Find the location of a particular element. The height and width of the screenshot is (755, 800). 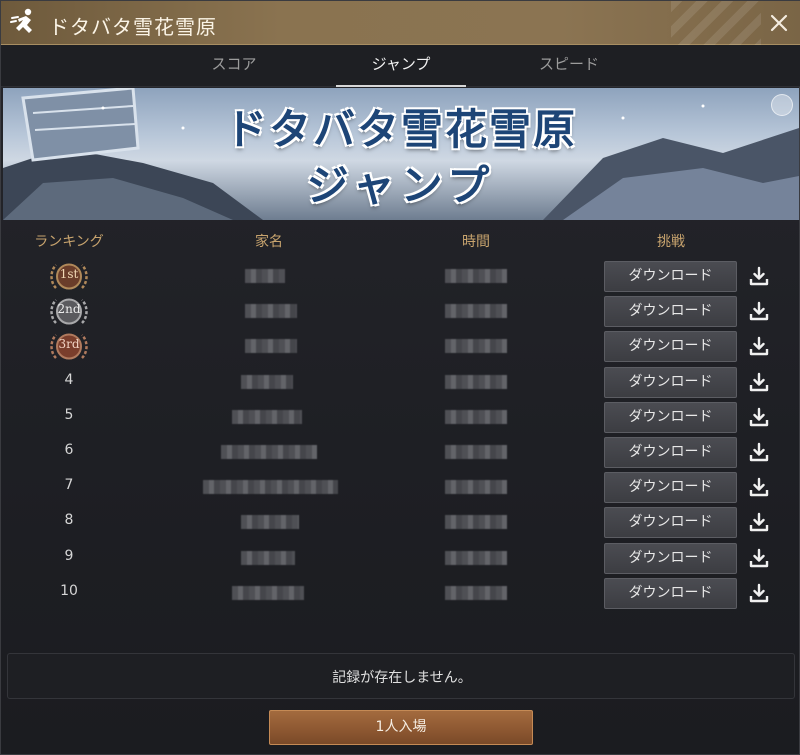

rank-number: 5 is located at coordinates (69, 414).